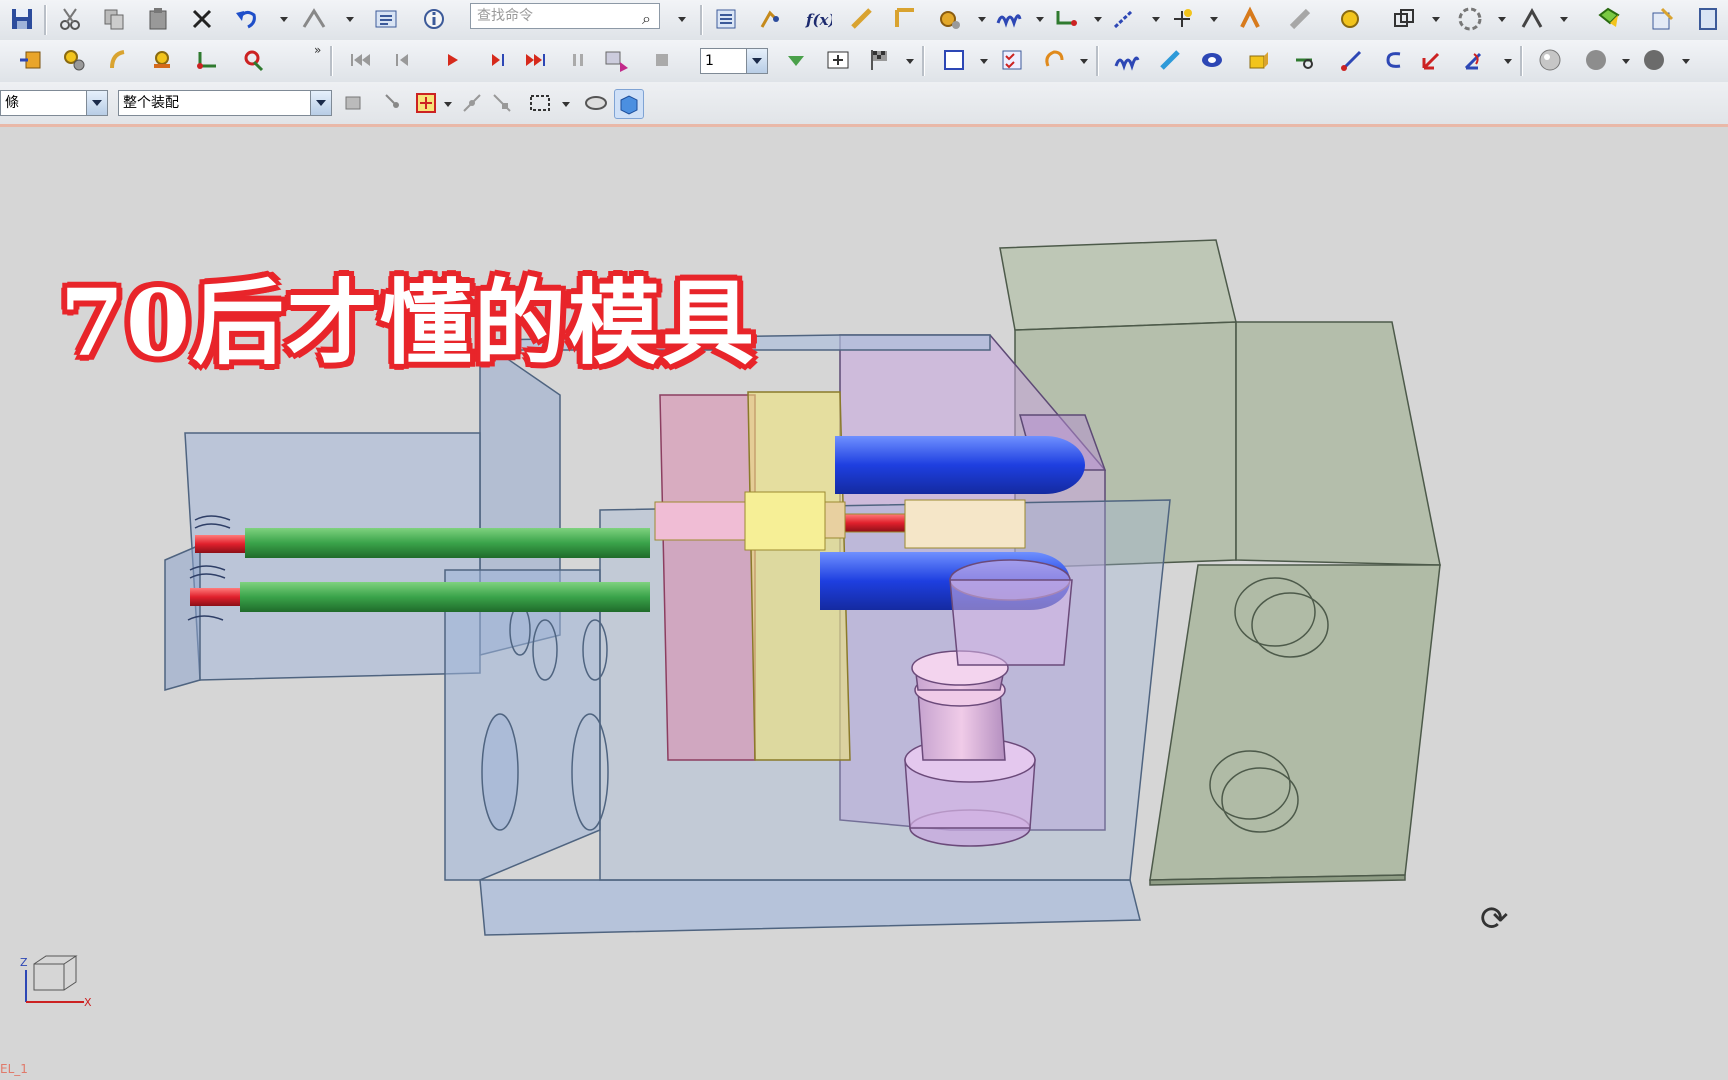  I want to click on bushing-icon, so click(1212, 60).